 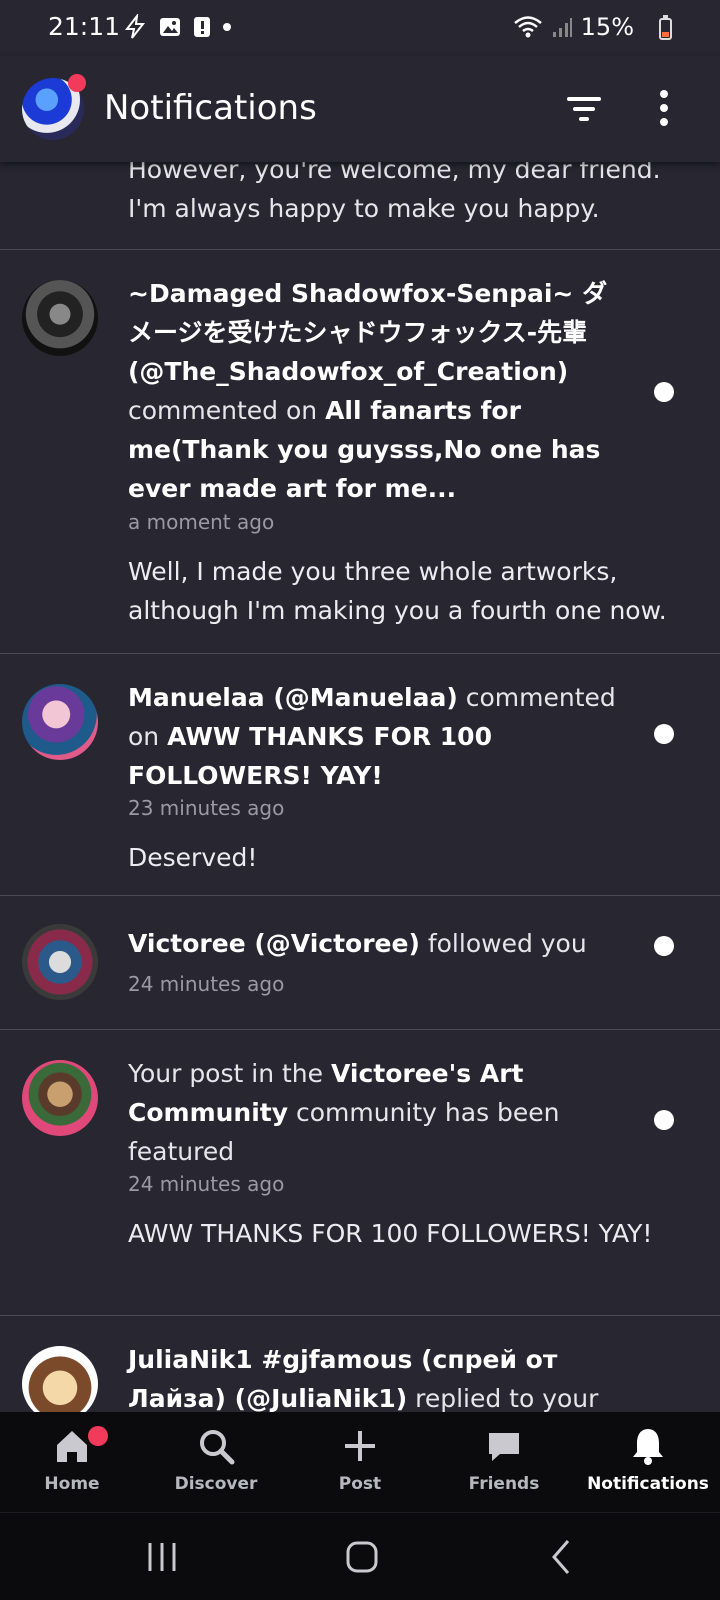 I want to click on app-header: Notifications, so click(x=360, y=109).